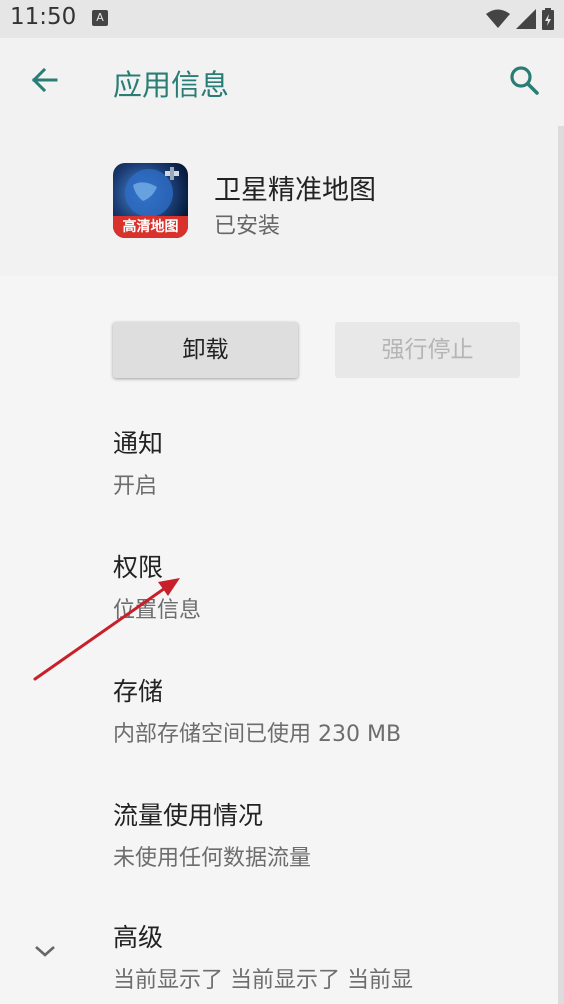  Describe the element at coordinates (43, 17) in the screenshot. I see `status-time: 11:50` at that location.